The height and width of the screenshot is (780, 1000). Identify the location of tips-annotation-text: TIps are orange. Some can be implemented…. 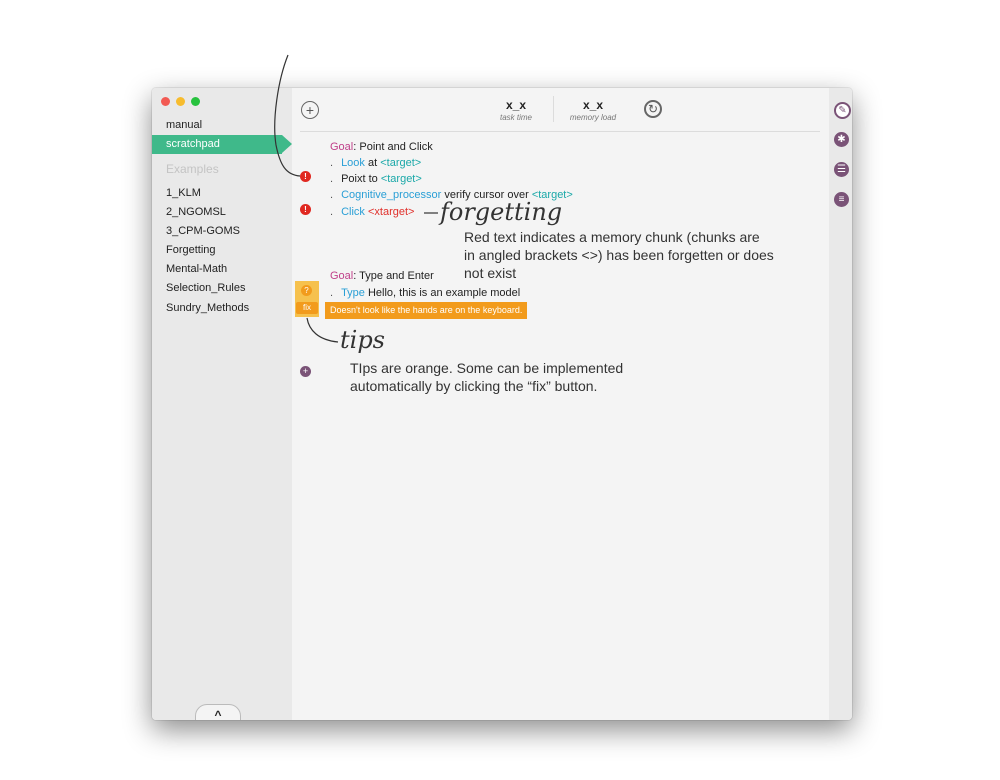
(487, 377).